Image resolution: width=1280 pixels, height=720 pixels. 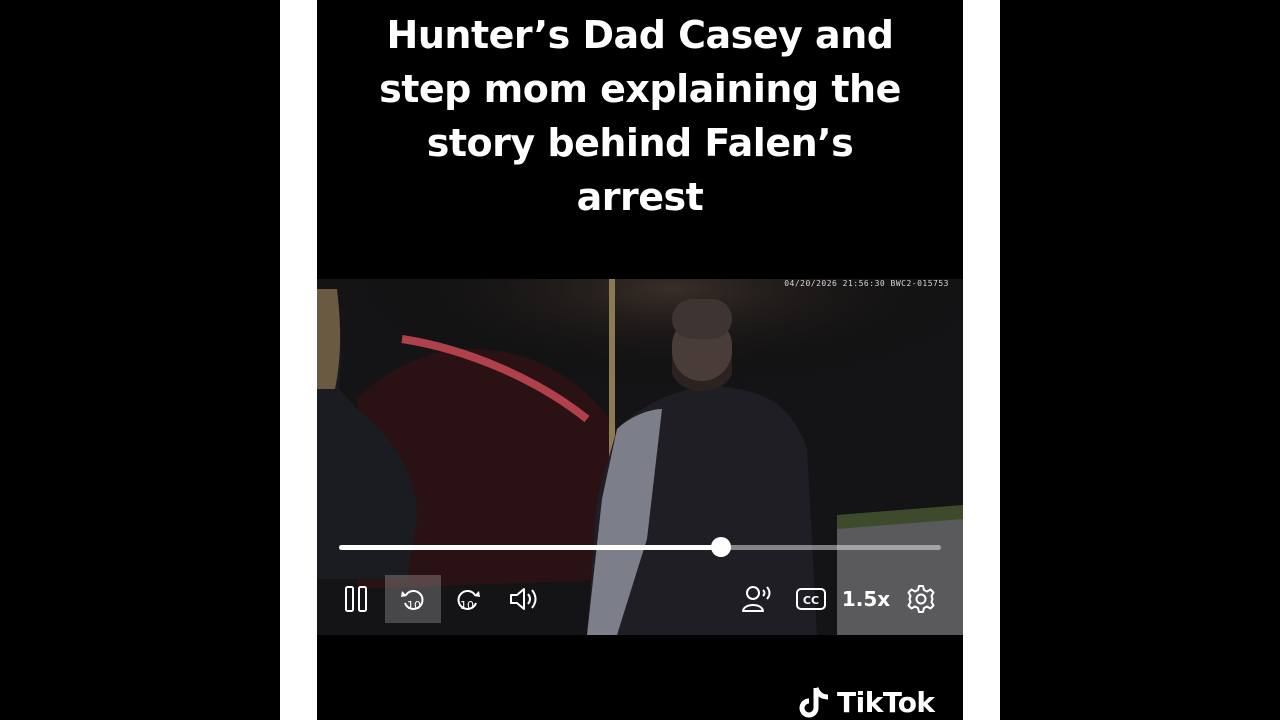 I want to click on rewind-10-button: 10, so click(x=413, y=599).